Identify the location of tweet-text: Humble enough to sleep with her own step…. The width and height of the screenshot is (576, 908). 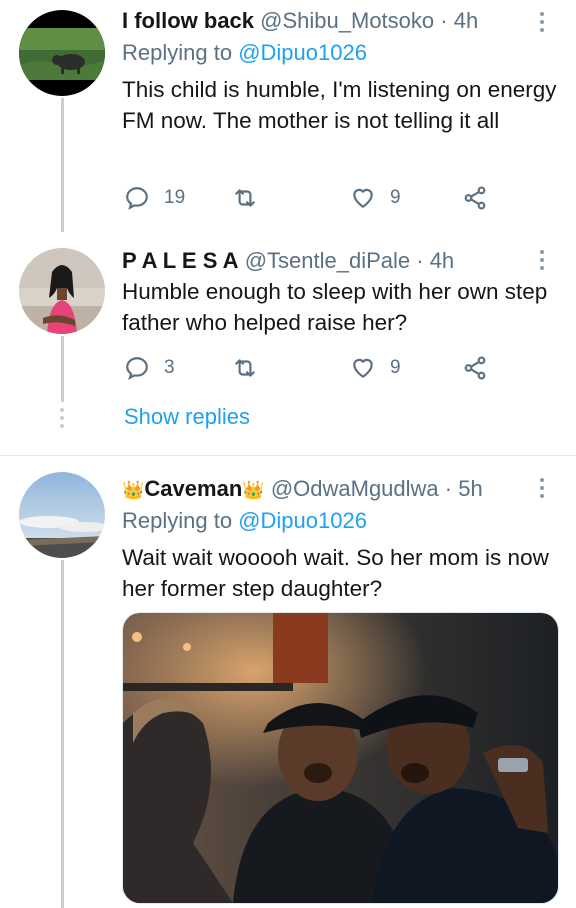
(335, 307).